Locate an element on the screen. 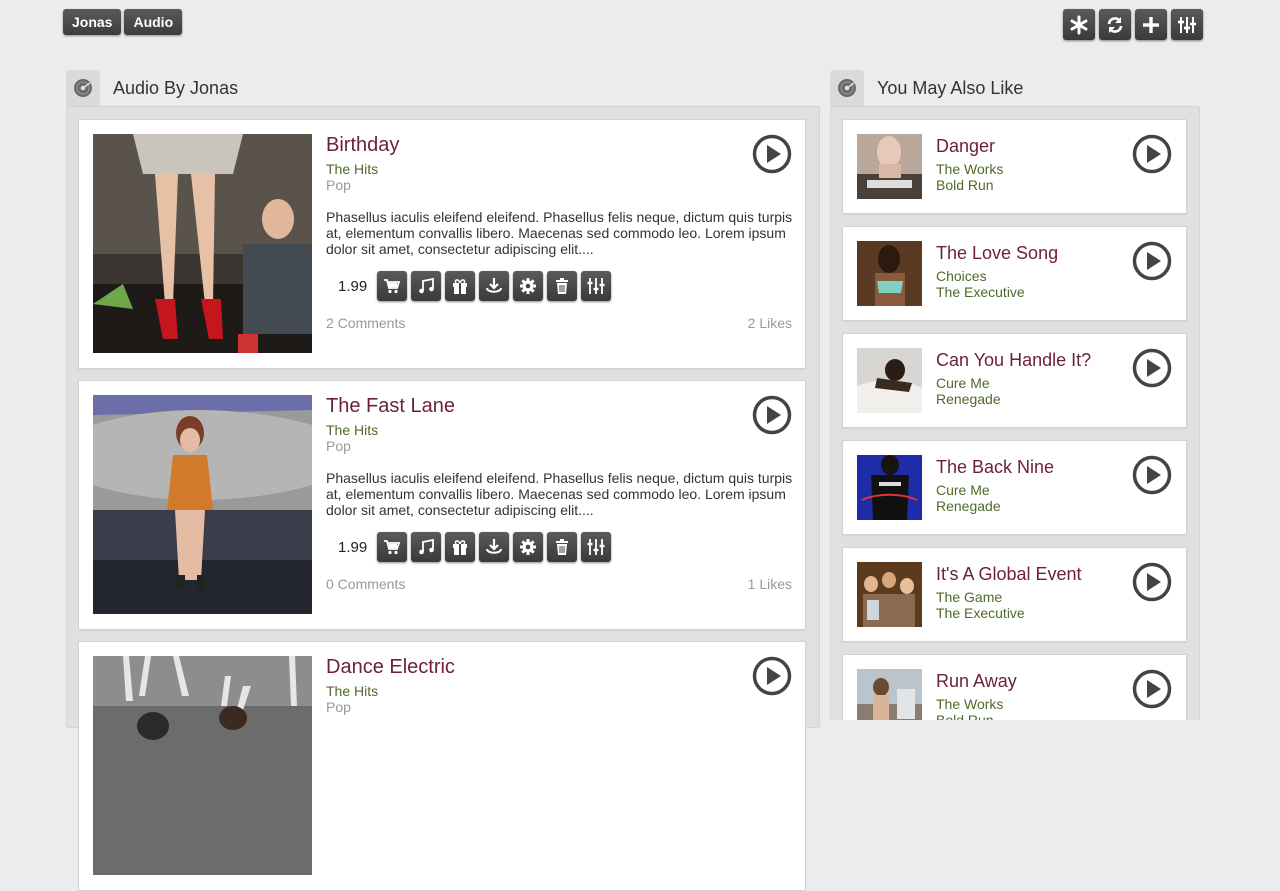 The height and width of the screenshot is (891, 1280). gear-icon is located at coordinates (528, 547).